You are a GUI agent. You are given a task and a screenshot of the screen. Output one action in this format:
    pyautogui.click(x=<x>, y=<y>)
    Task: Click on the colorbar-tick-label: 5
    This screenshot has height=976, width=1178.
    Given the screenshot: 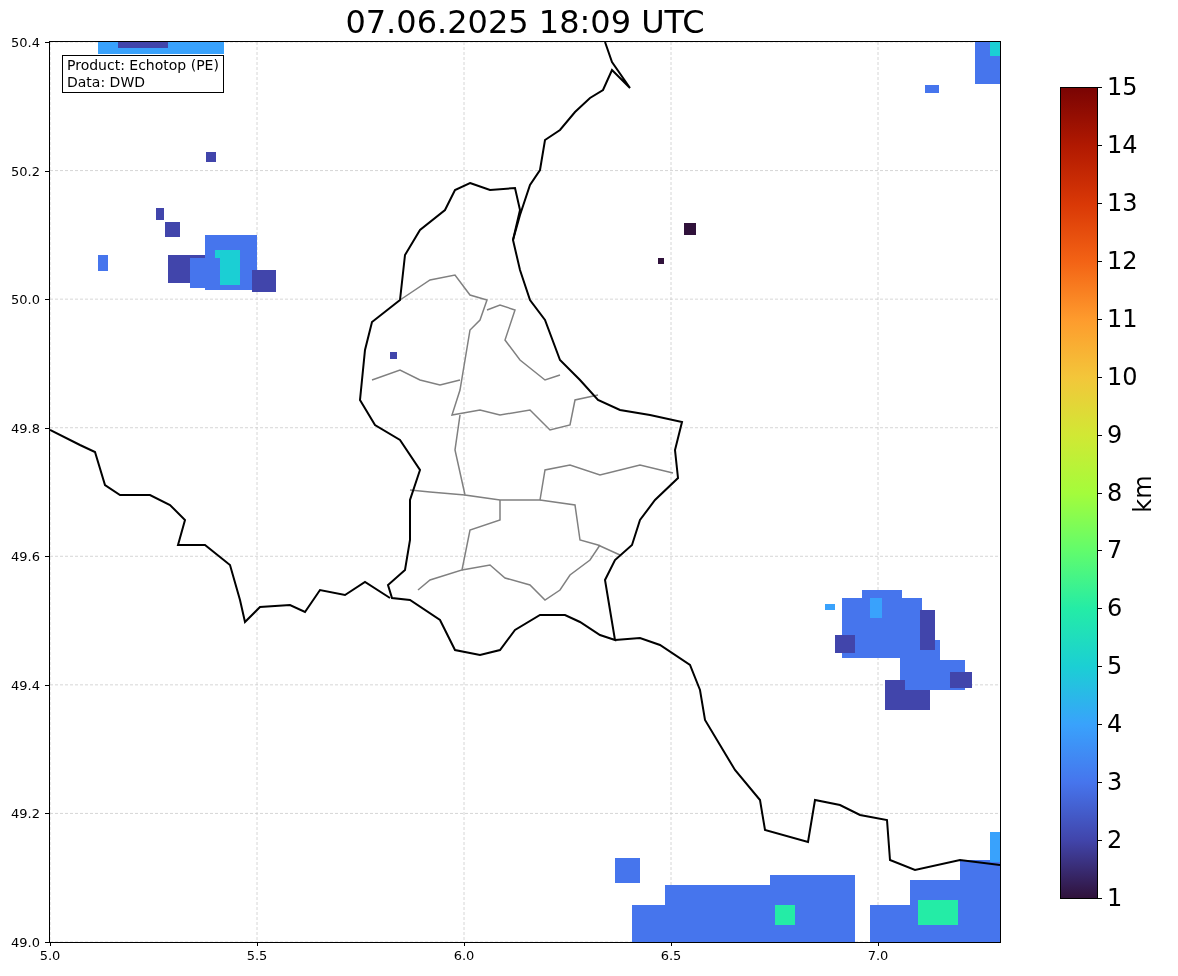 What is the action you would take?
    pyautogui.click(x=1115, y=666)
    